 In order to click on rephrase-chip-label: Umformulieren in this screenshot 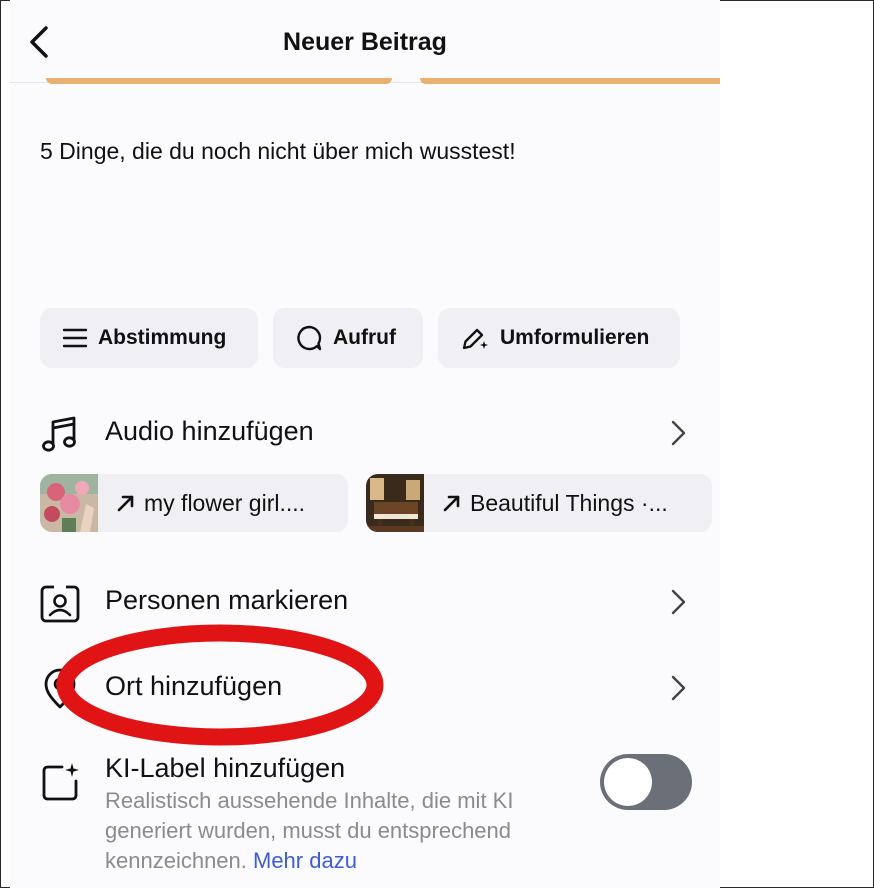, I will do `click(575, 337)`.